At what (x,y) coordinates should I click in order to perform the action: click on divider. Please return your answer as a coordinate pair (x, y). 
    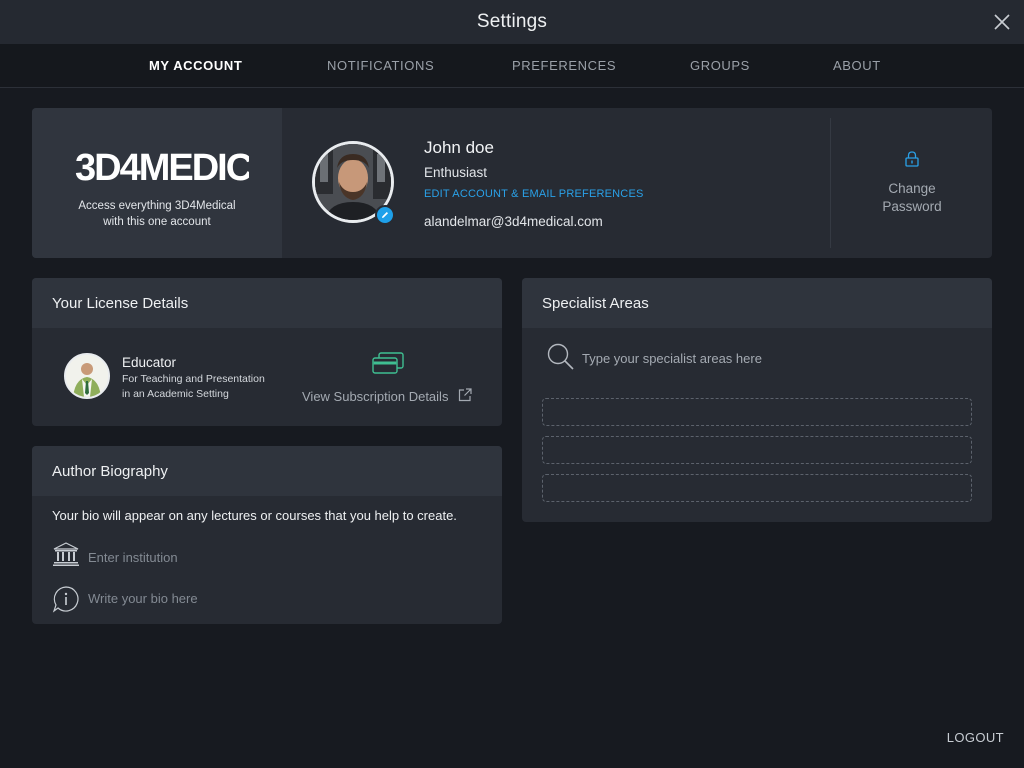
    Looking at the image, I should click on (830, 183).